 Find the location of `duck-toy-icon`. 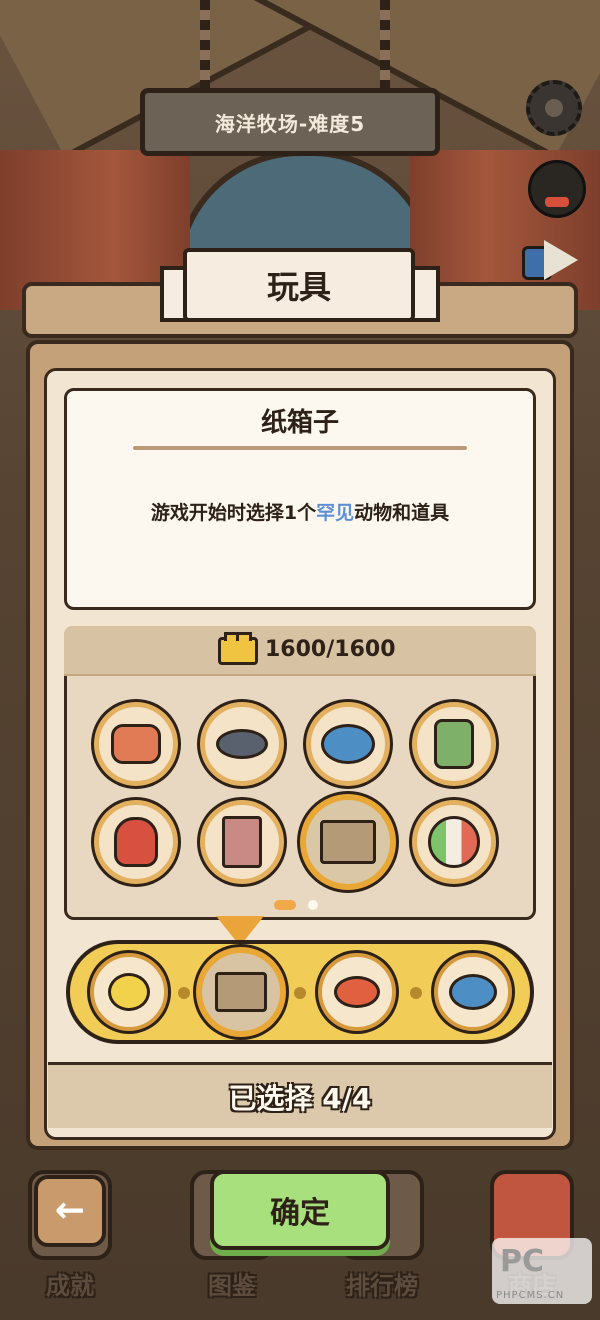

duck-toy-icon is located at coordinates (129, 992).